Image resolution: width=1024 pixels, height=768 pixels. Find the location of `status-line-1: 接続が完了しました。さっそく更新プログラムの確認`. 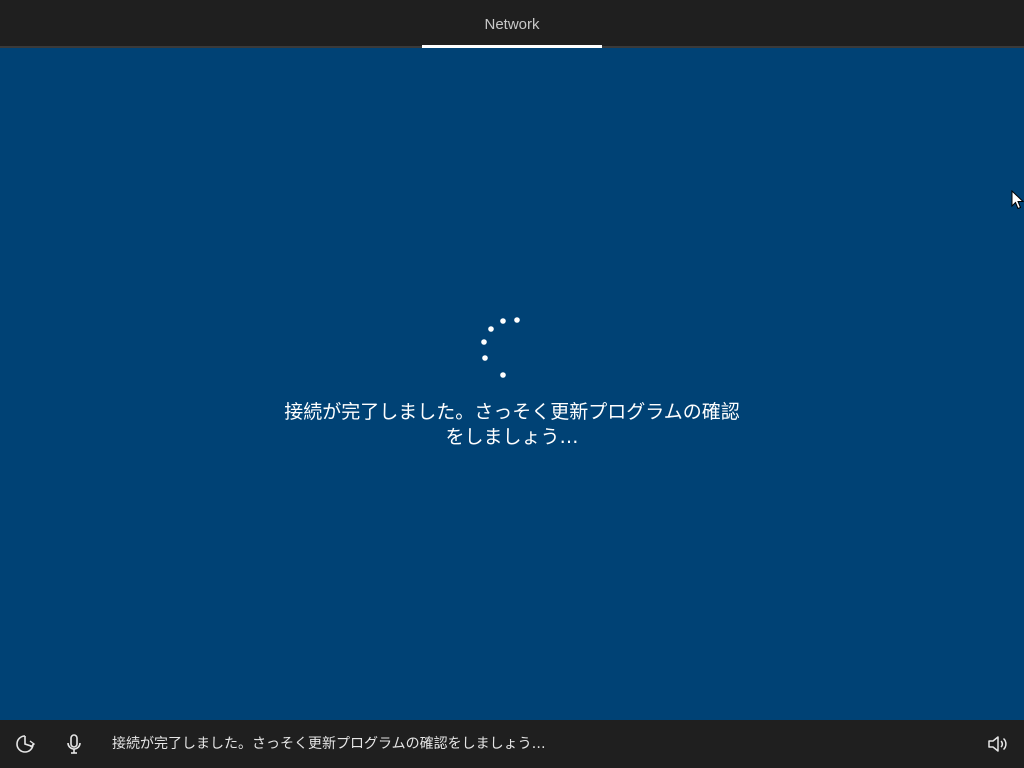

status-line-1: 接続が完了しました。さっそく更新プログラムの確認 is located at coordinates (512, 412).